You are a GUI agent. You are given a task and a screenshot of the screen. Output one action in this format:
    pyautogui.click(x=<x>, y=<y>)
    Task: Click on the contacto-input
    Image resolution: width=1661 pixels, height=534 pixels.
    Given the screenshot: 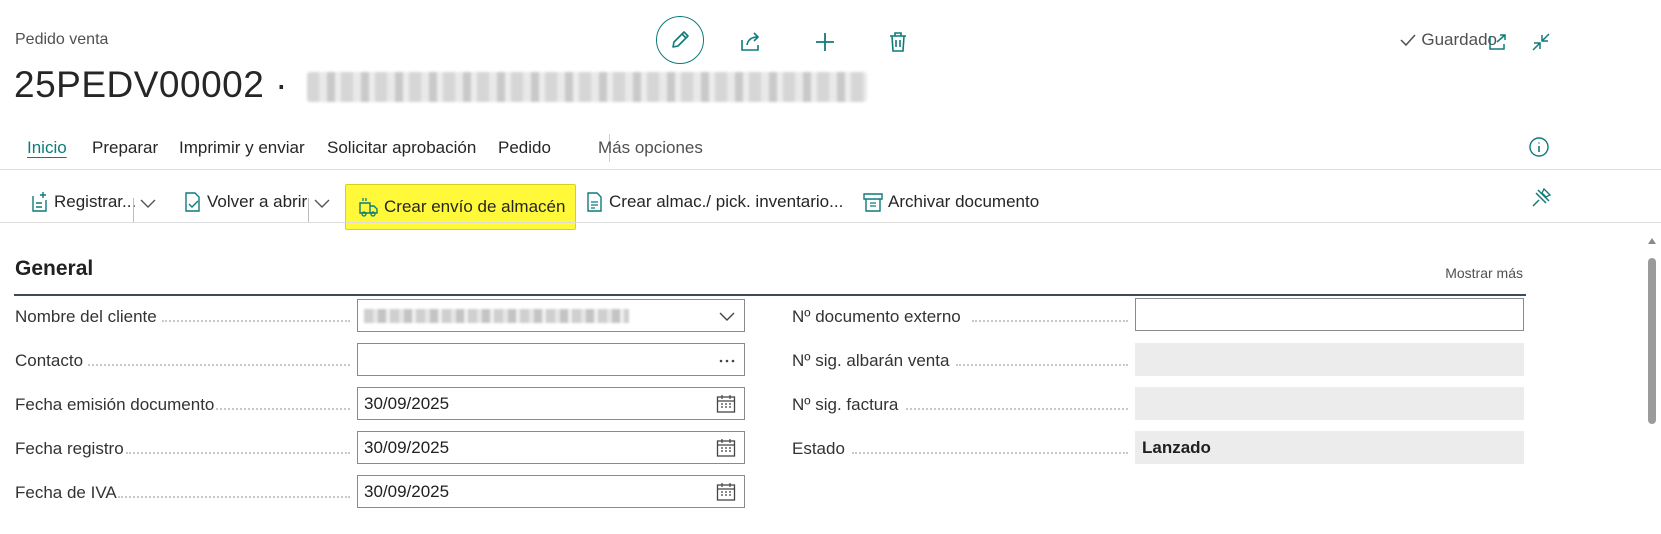 What is the action you would take?
    pyautogui.click(x=551, y=359)
    